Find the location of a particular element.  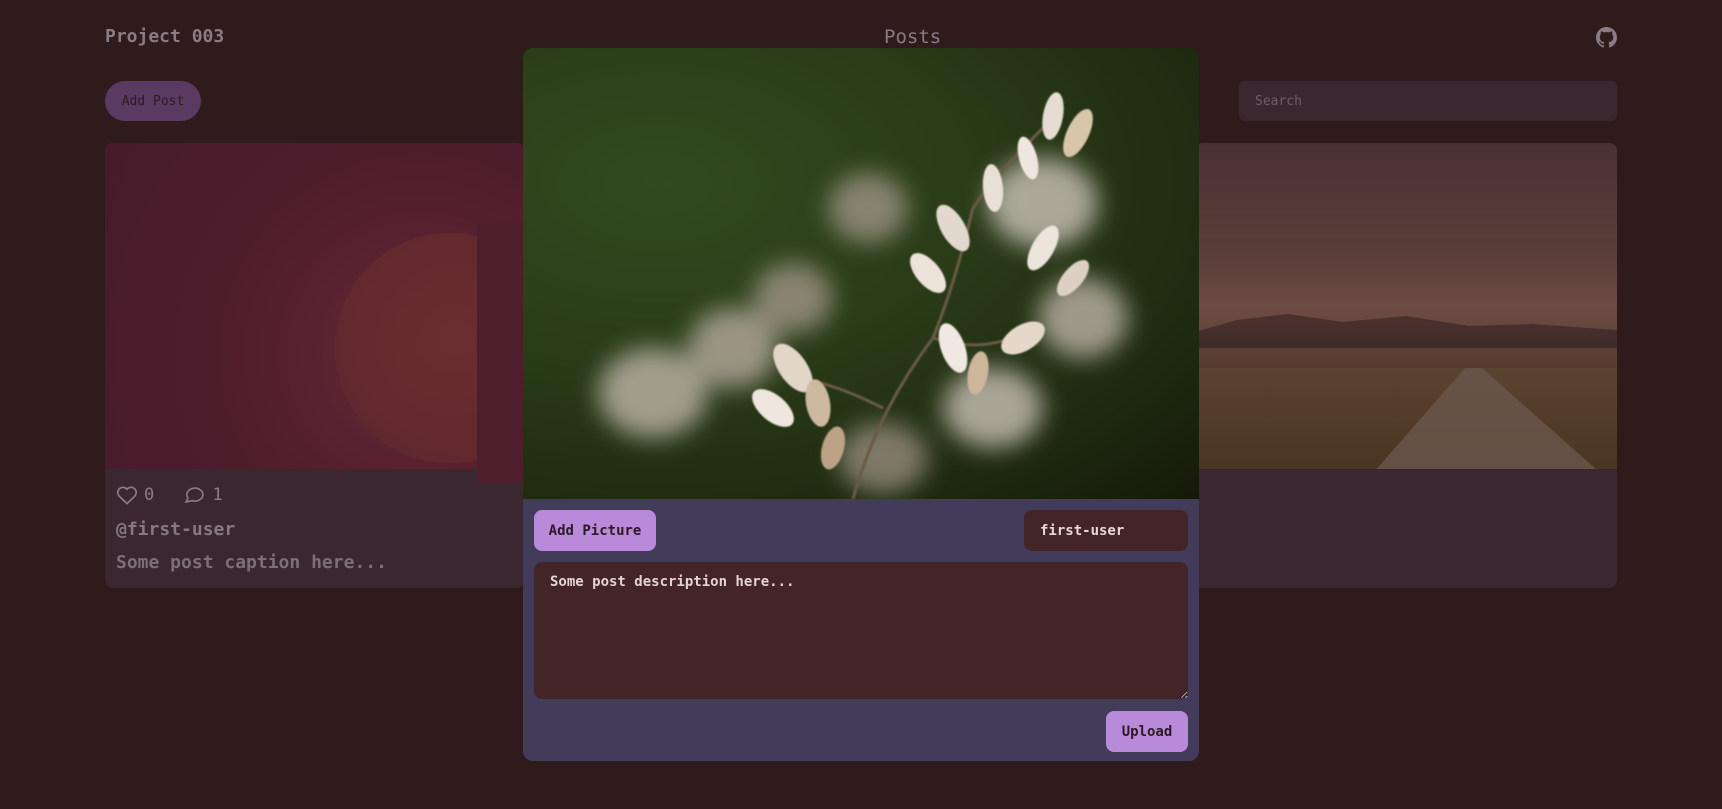

comment-count-value: 1 is located at coordinates (217, 495).